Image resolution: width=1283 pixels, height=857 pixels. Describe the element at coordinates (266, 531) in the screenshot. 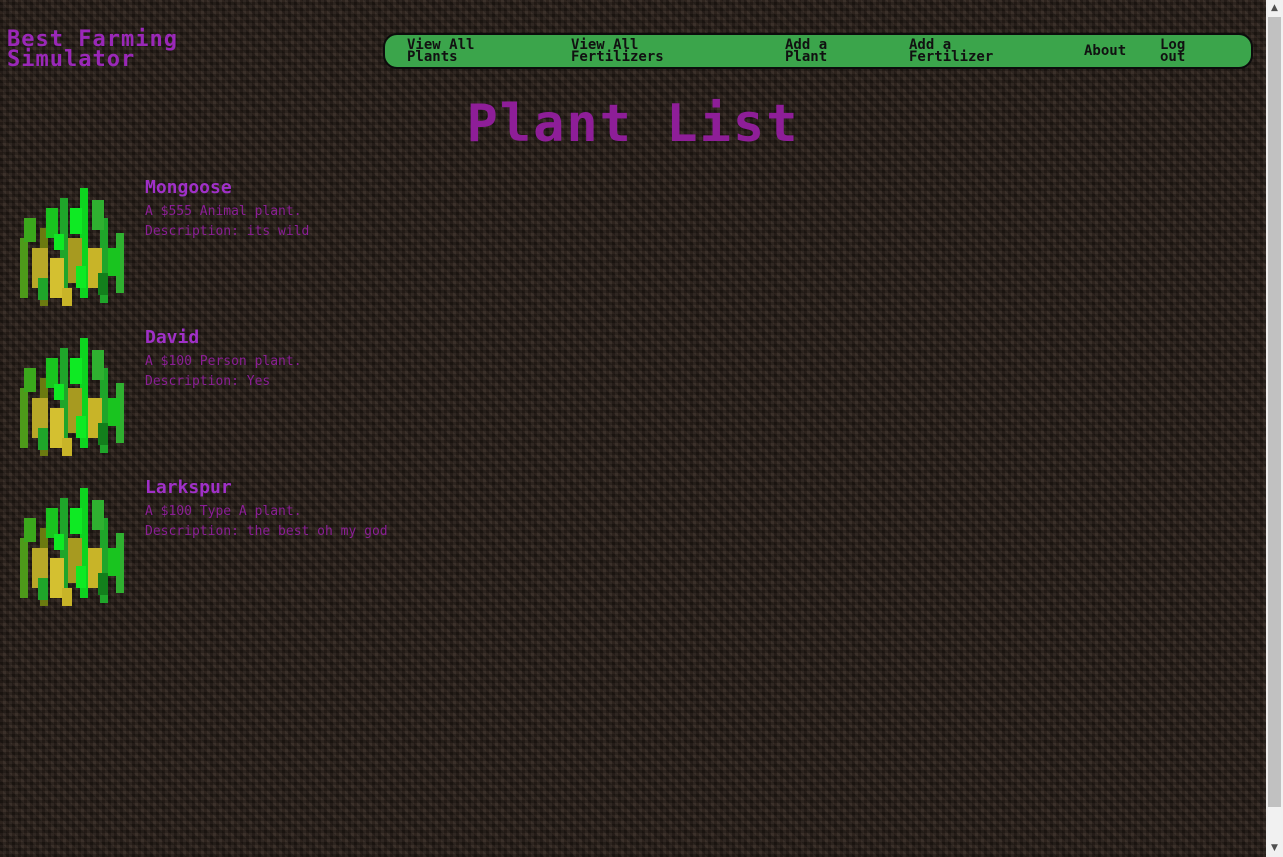

I see `plant-description: Description: the best oh my god` at that location.